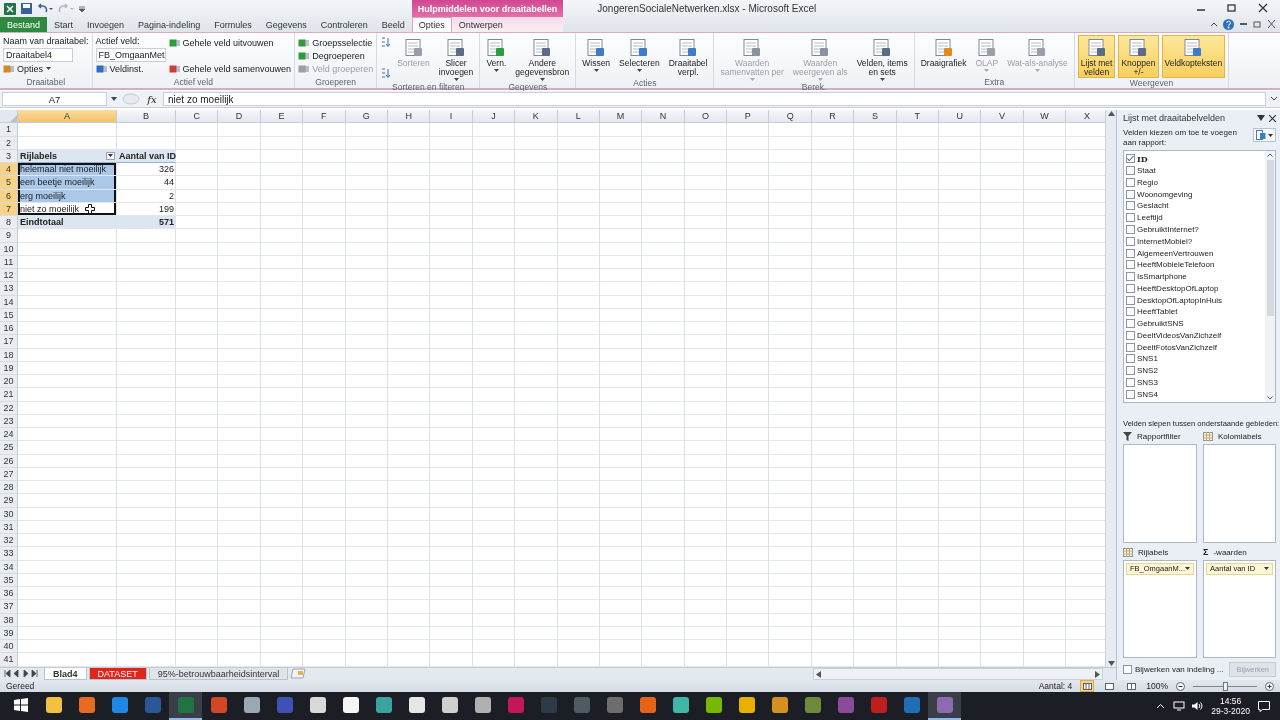 This screenshot has width=1280, height=720. Describe the element at coordinates (64, 24) in the screenshot. I see `ribbon-tab: Start` at that location.